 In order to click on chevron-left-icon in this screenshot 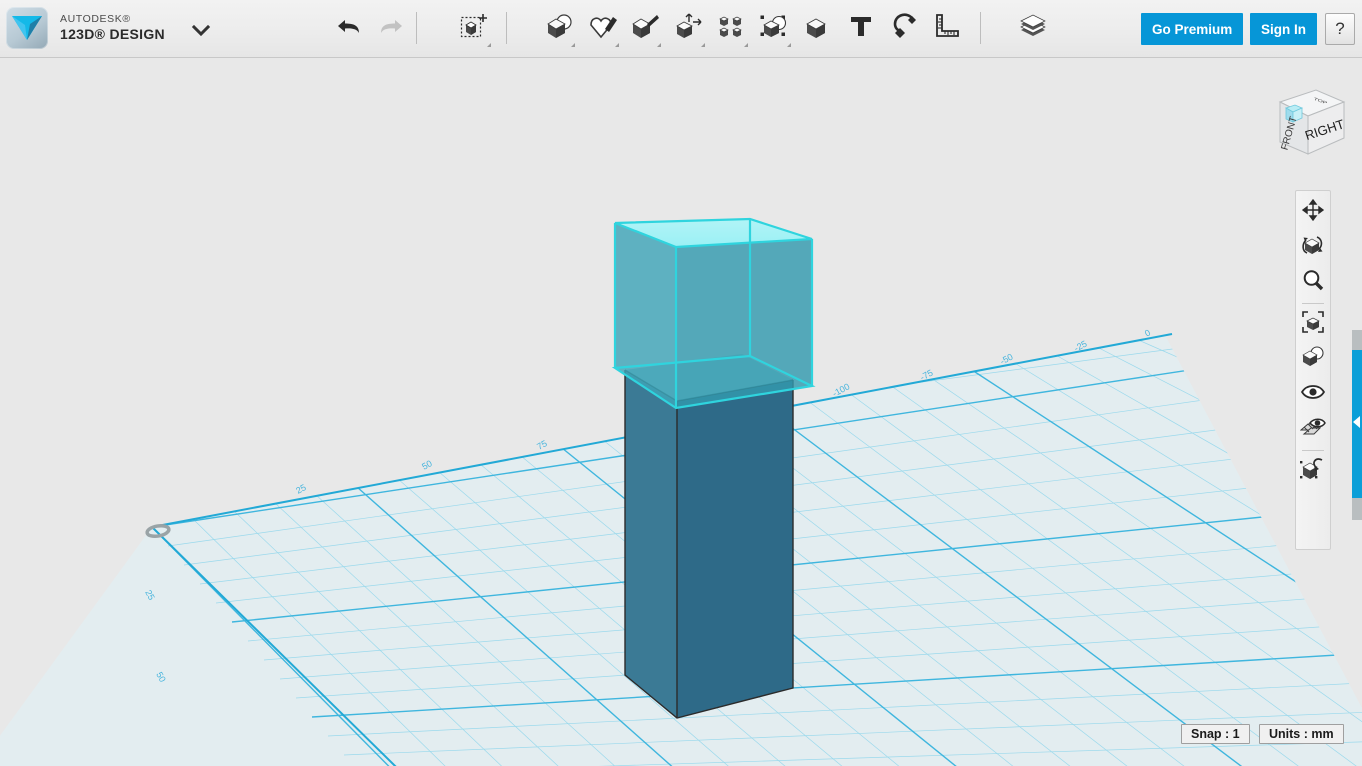, I will do `click(1356, 422)`.